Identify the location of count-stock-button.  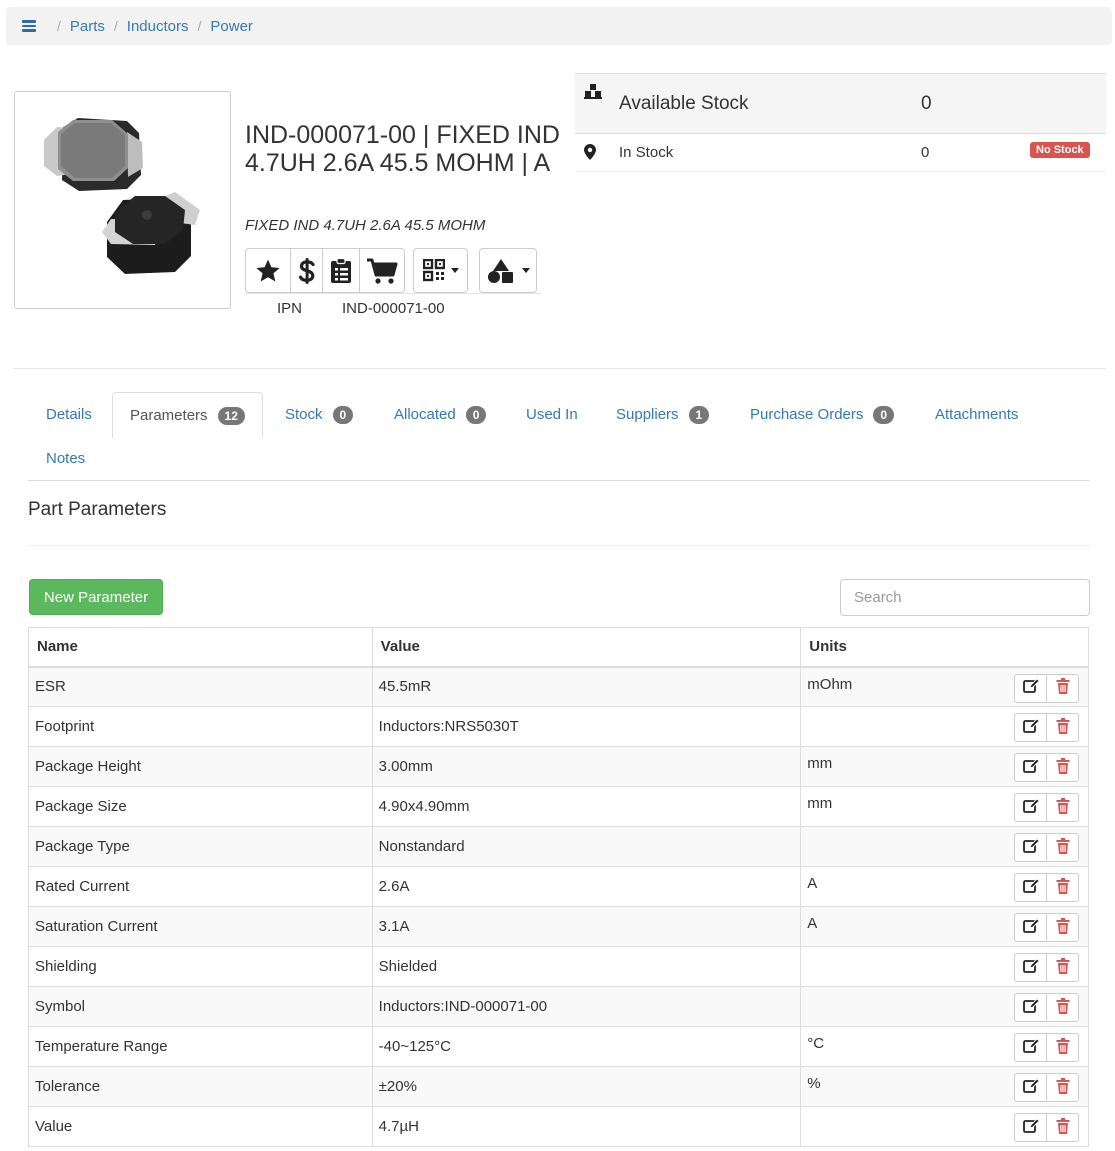
(341, 270).